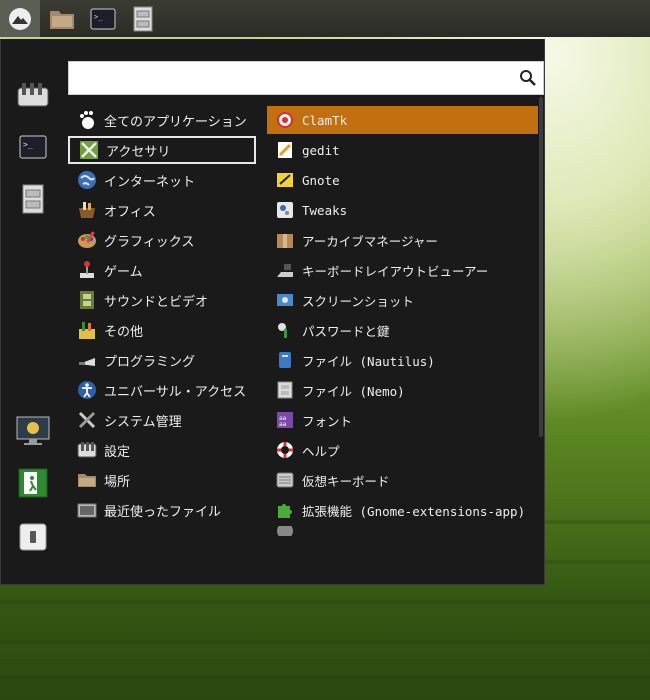 The height and width of the screenshot is (700, 650). I want to click on palette-icon, so click(87, 239).